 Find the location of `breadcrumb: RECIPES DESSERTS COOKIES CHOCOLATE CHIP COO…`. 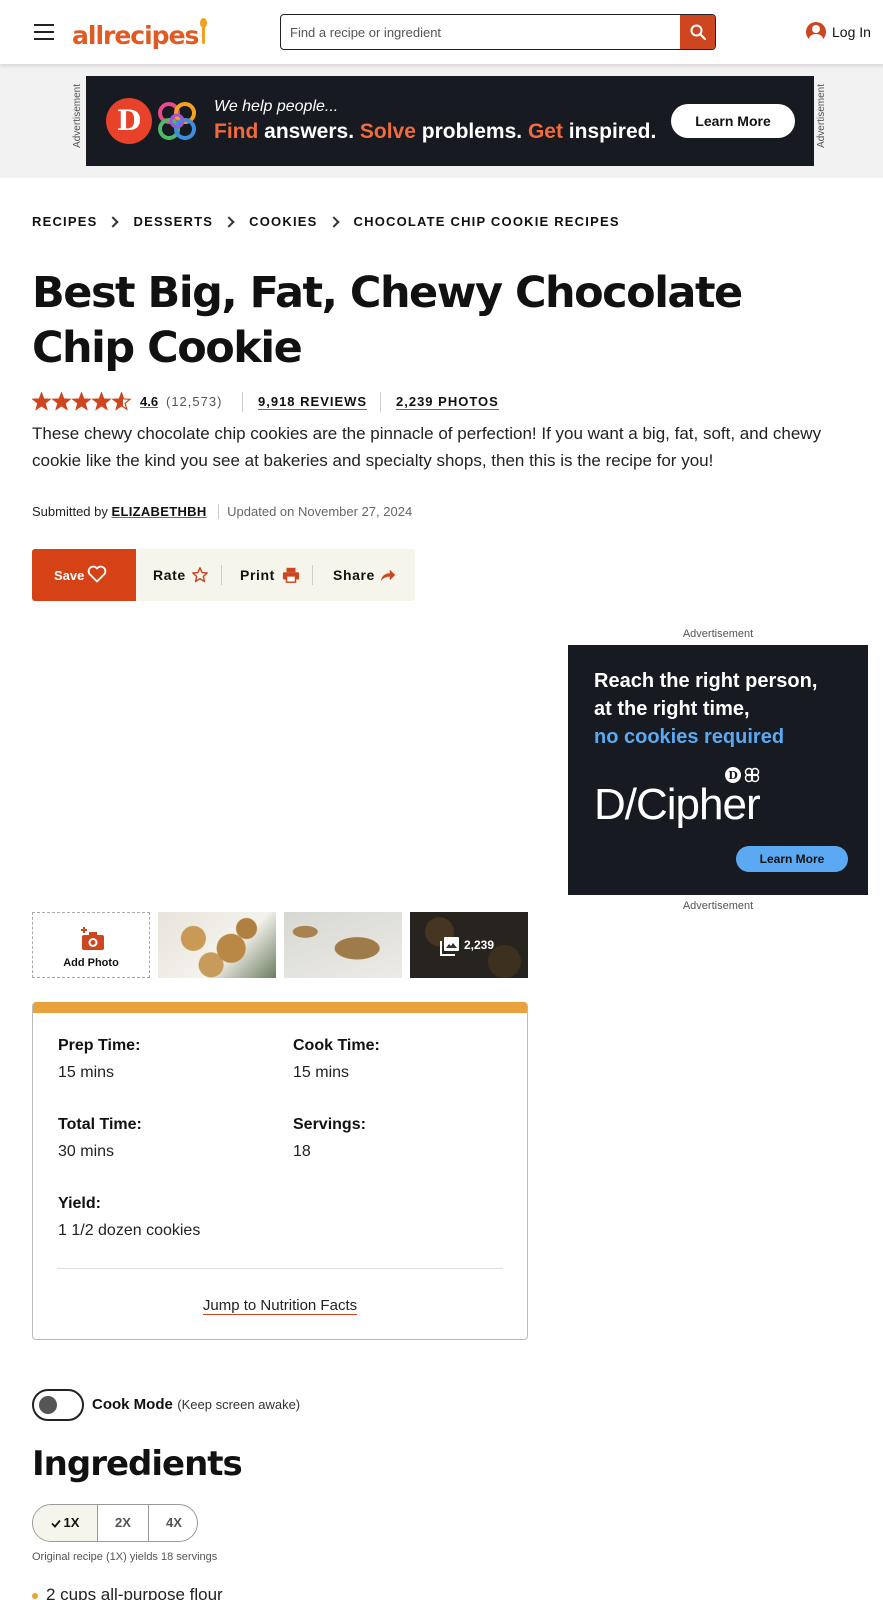

breadcrumb: RECIPES DESSERTS COOKIES CHOCOLATE CHIP COO… is located at coordinates (326, 222).